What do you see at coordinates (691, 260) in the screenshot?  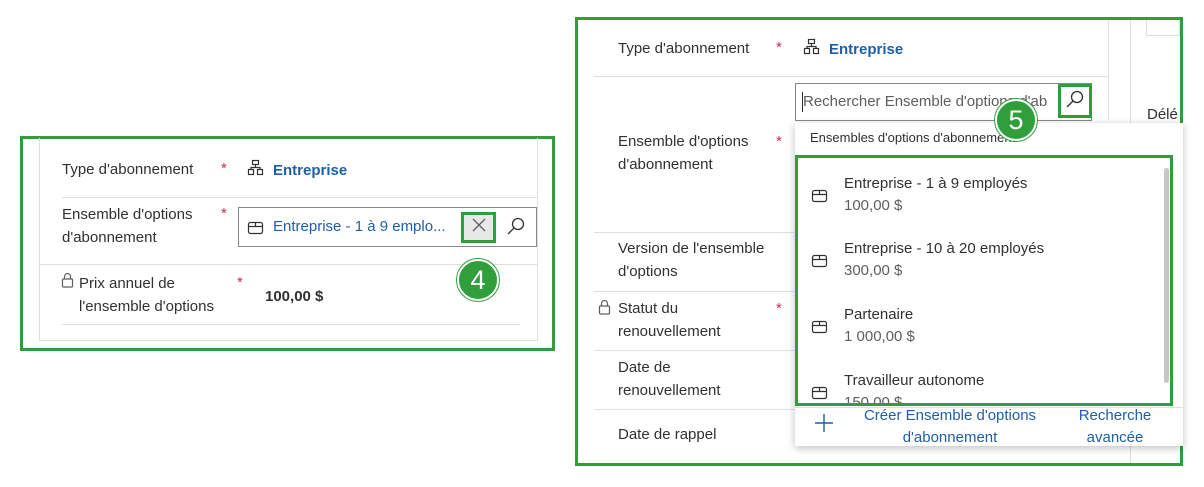 I see `version-label: Version de l'ensemble d'options` at bounding box center [691, 260].